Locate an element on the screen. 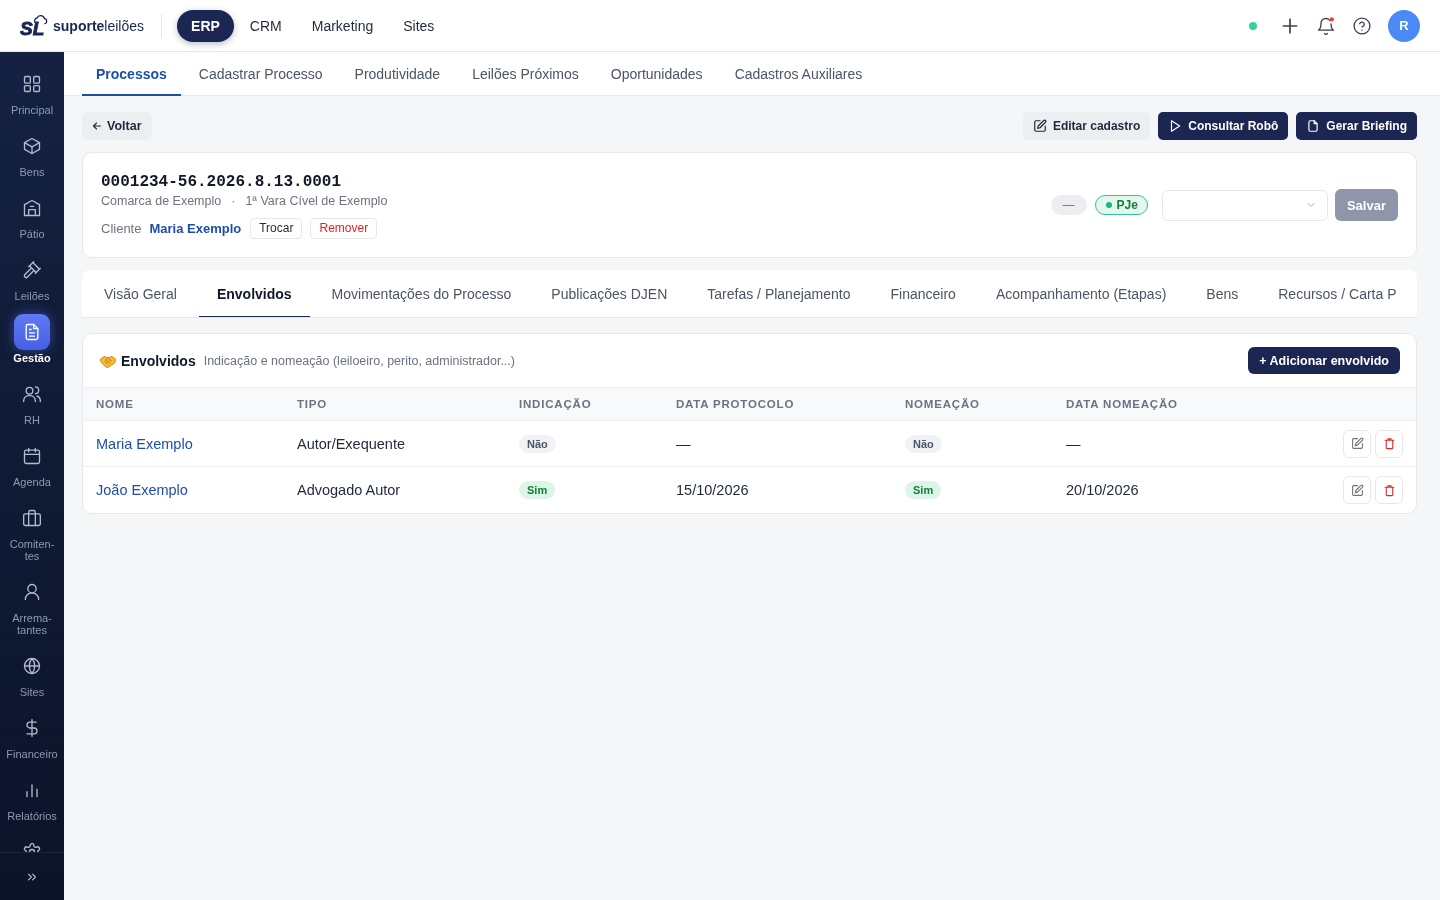 The width and height of the screenshot is (1440, 900). select-field is located at coordinates (1244, 205).